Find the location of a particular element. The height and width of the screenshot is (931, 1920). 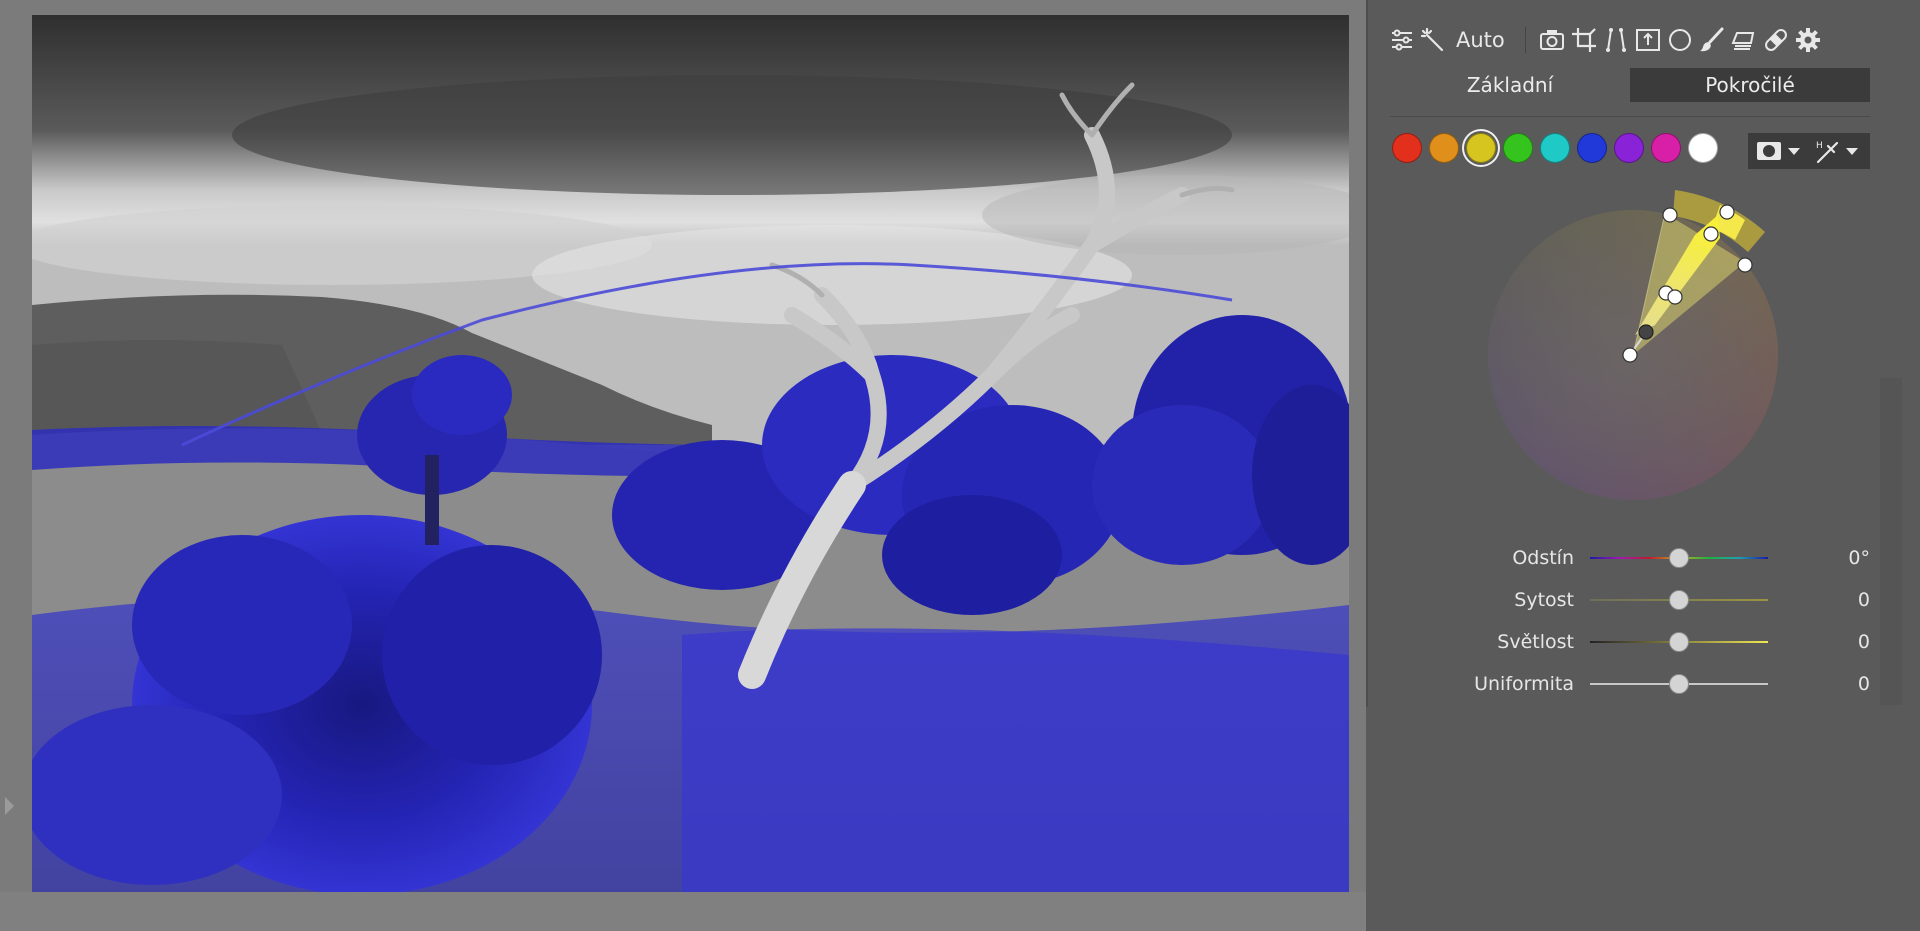

hue-slider is located at coordinates (1679, 558).